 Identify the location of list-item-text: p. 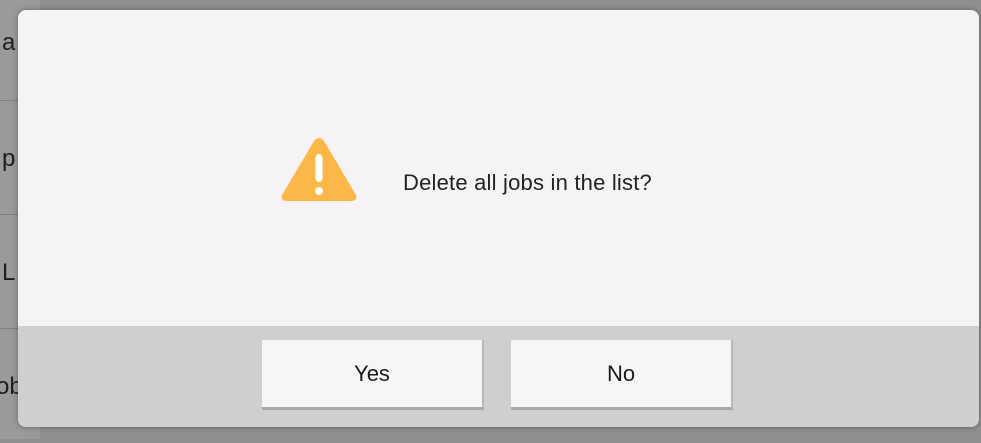
(9, 158).